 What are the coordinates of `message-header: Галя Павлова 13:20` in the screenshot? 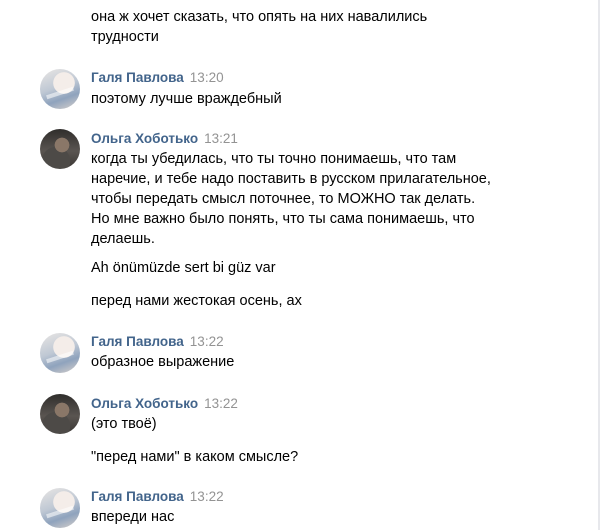 It's located at (157, 78).